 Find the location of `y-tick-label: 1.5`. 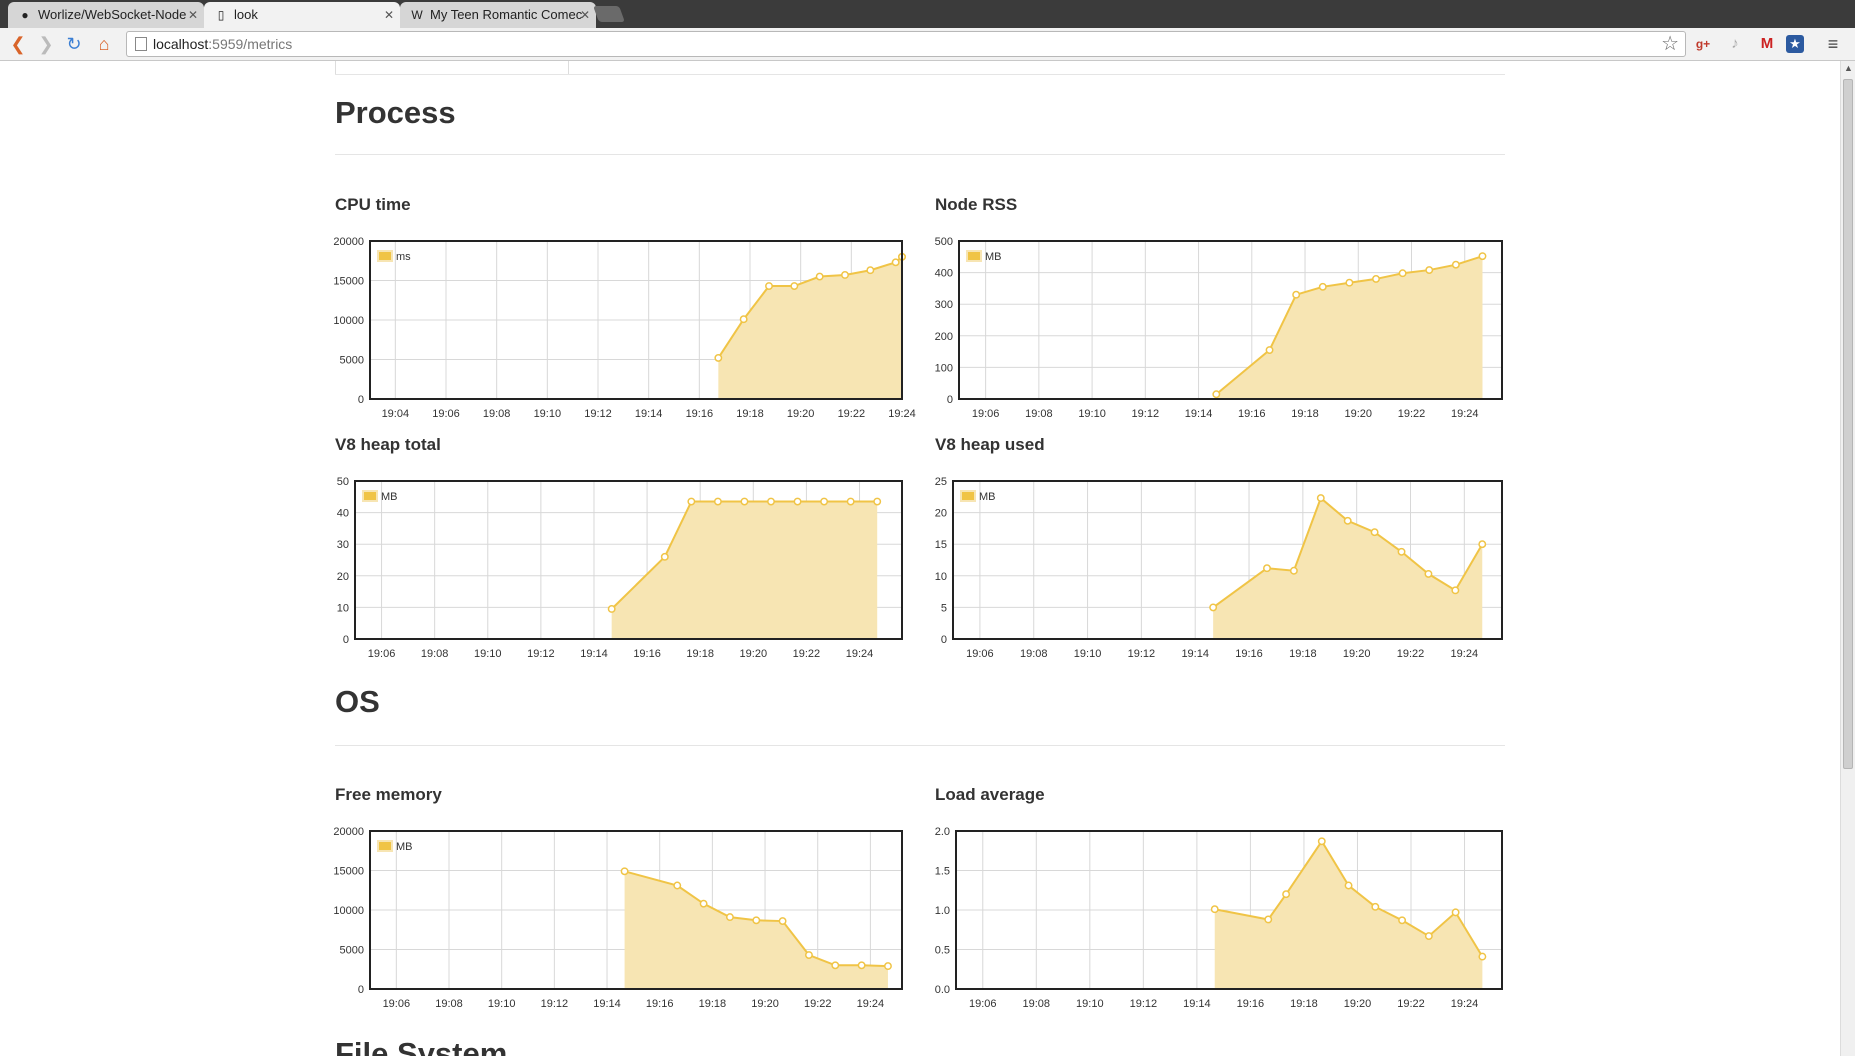

y-tick-label: 1.5 is located at coordinates (942, 872).